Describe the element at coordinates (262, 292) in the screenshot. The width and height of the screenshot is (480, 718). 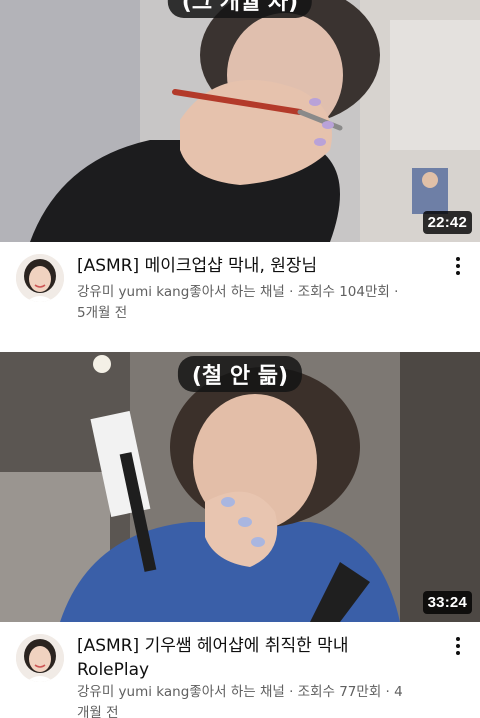
I see `channel-views-line: 강유미 yumi kang좋아서 하는 채널 · 조회수 104만회 ·` at that location.